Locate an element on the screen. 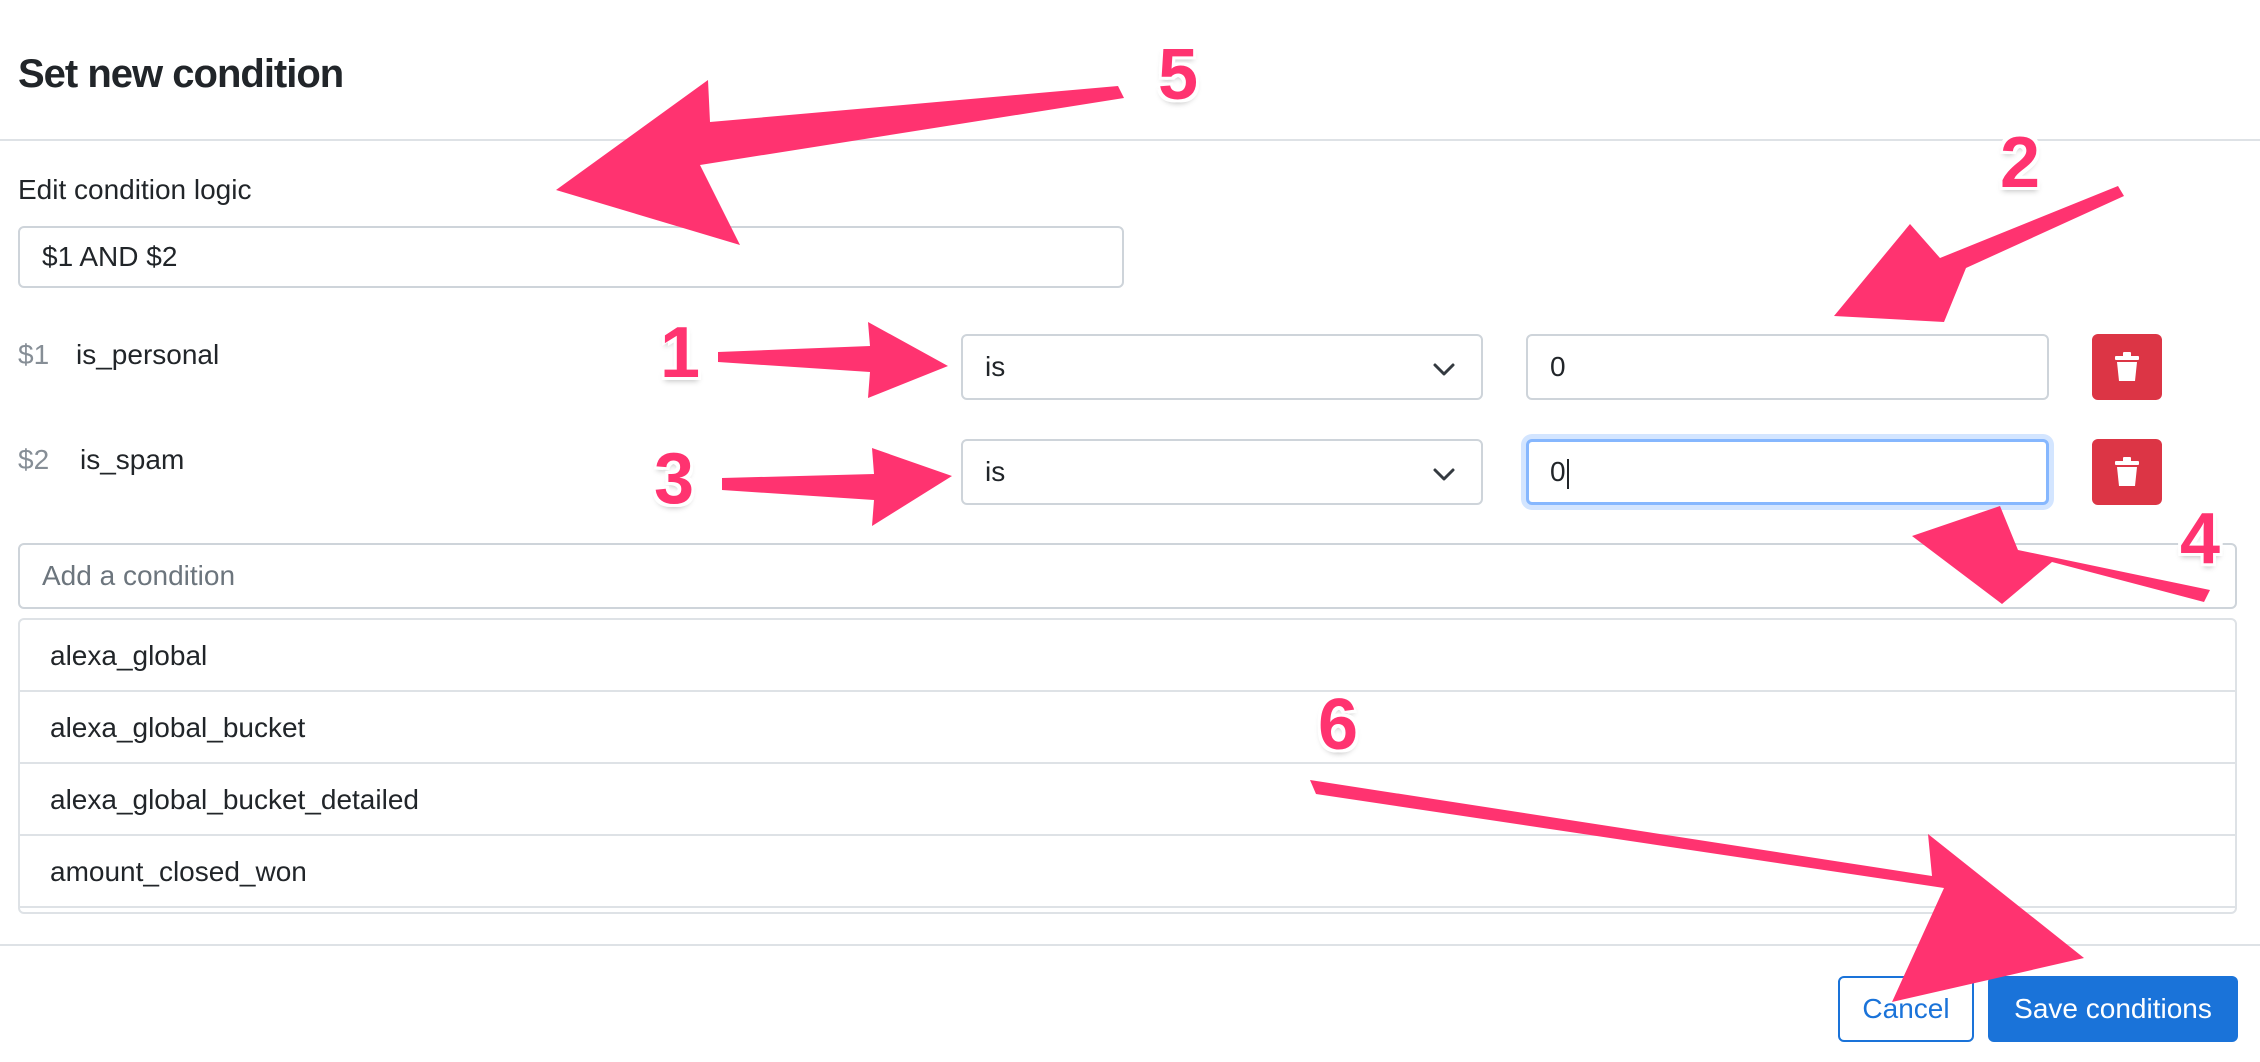 This screenshot has height=1062, width=2260. condition-number: $1 is located at coordinates (34, 354).